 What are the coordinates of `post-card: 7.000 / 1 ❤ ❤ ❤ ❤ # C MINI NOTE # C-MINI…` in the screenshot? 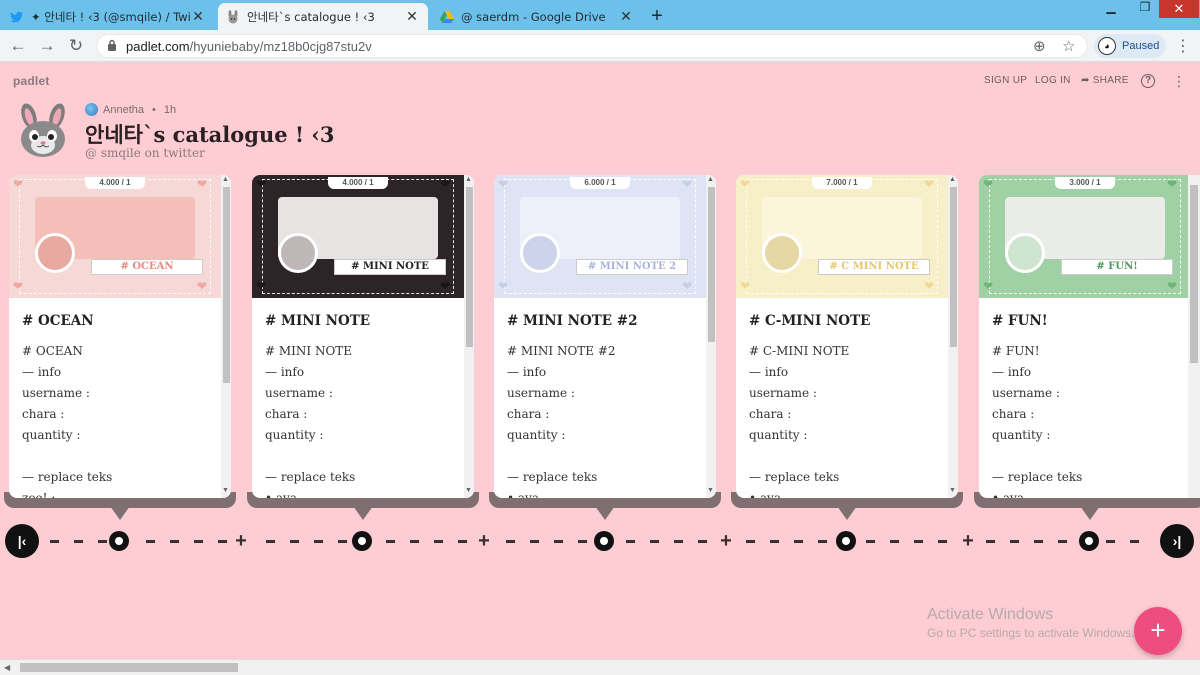 It's located at (847, 336).